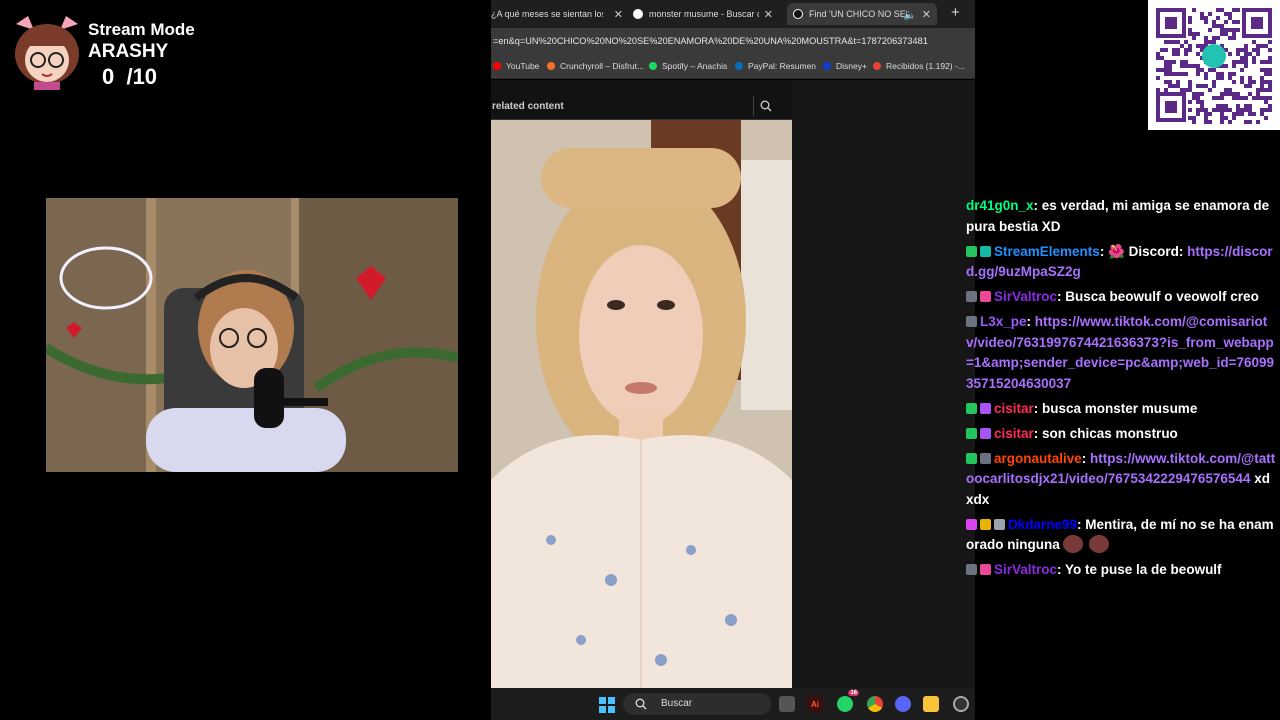 The width and height of the screenshot is (1280, 720). Describe the element at coordinates (1042, 524) in the screenshot. I see `chat-username: Dkdarne99` at that location.